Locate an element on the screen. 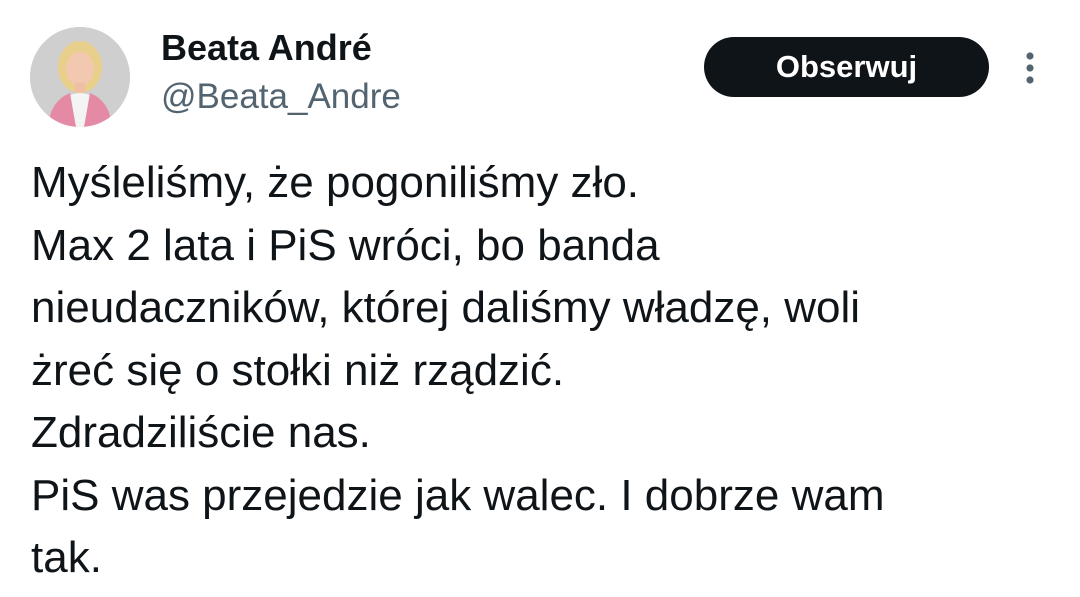 The image size is (1080, 597). tweet-line: Max 2 lata i PiS wróci, bo banda is located at coordinates (345, 245).